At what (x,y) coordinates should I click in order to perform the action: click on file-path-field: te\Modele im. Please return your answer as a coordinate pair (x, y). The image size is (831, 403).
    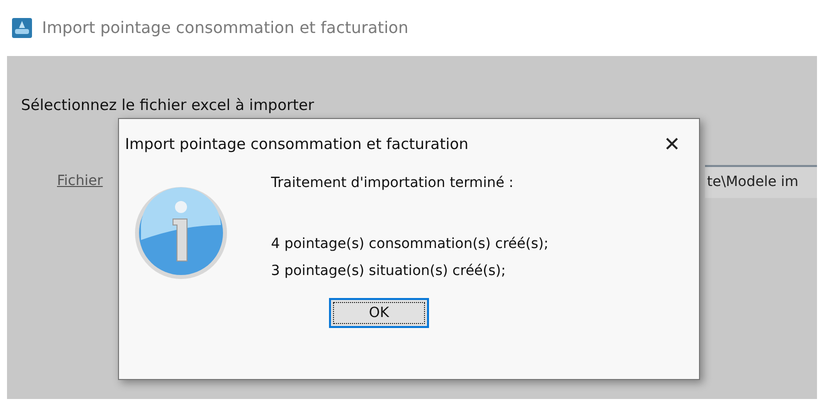
    Looking at the image, I should click on (761, 181).